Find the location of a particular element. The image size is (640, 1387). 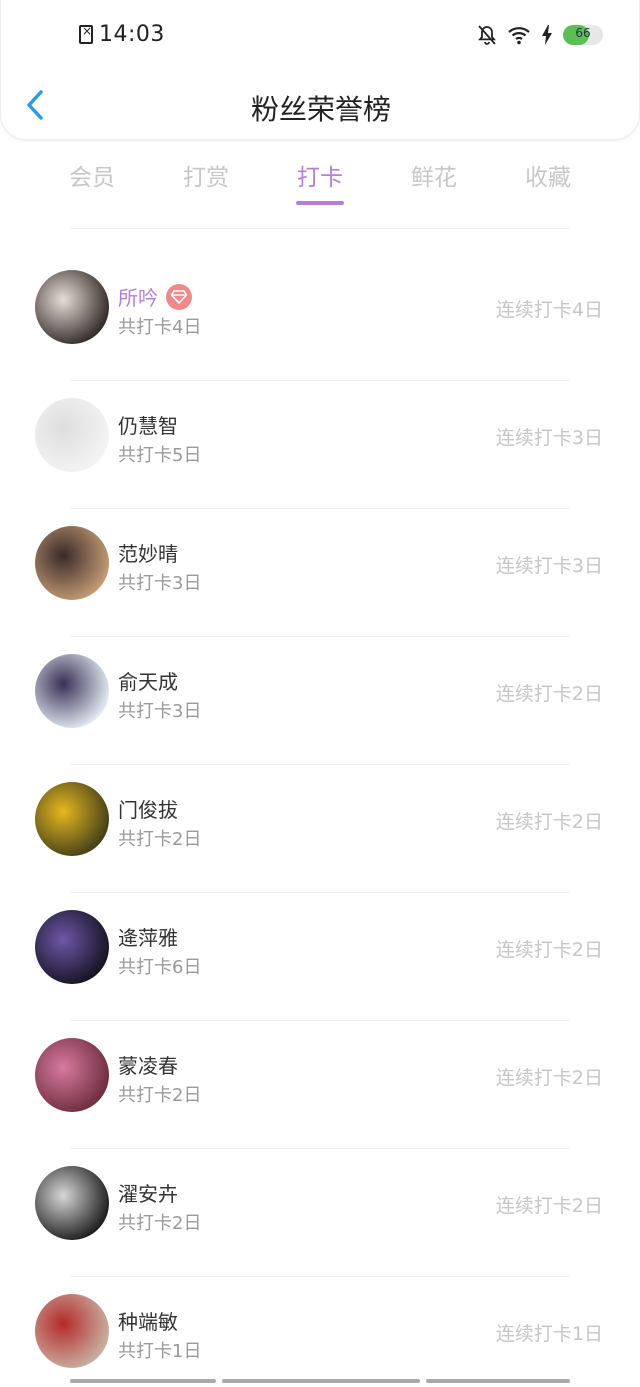

total-checkin: 共打卡5日 is located at coordinates (160, 455).